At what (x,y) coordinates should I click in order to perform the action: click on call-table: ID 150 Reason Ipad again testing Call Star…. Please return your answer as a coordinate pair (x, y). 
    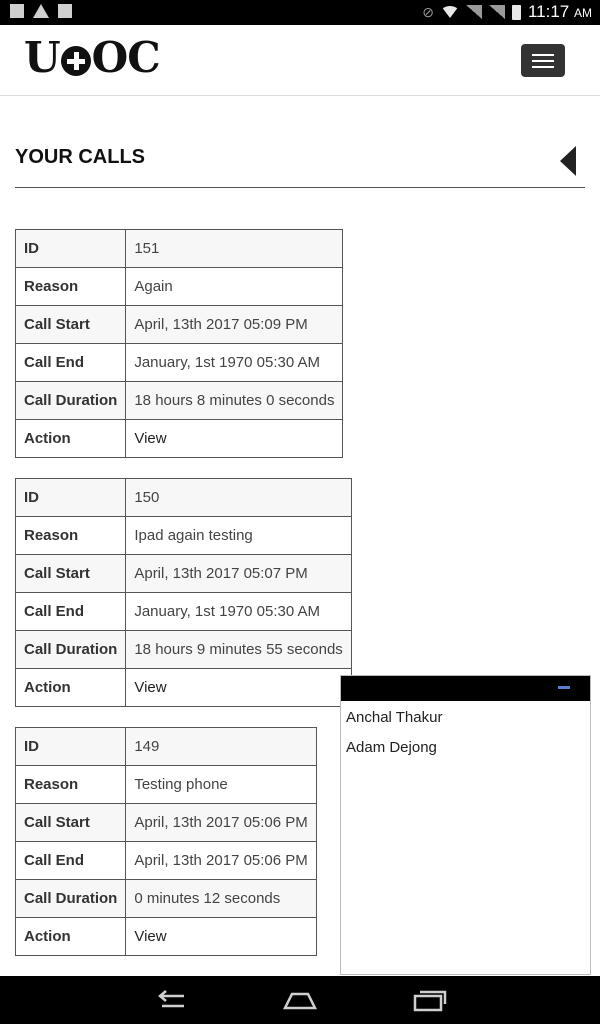
    Looking at the image, I should click on (183, 592).